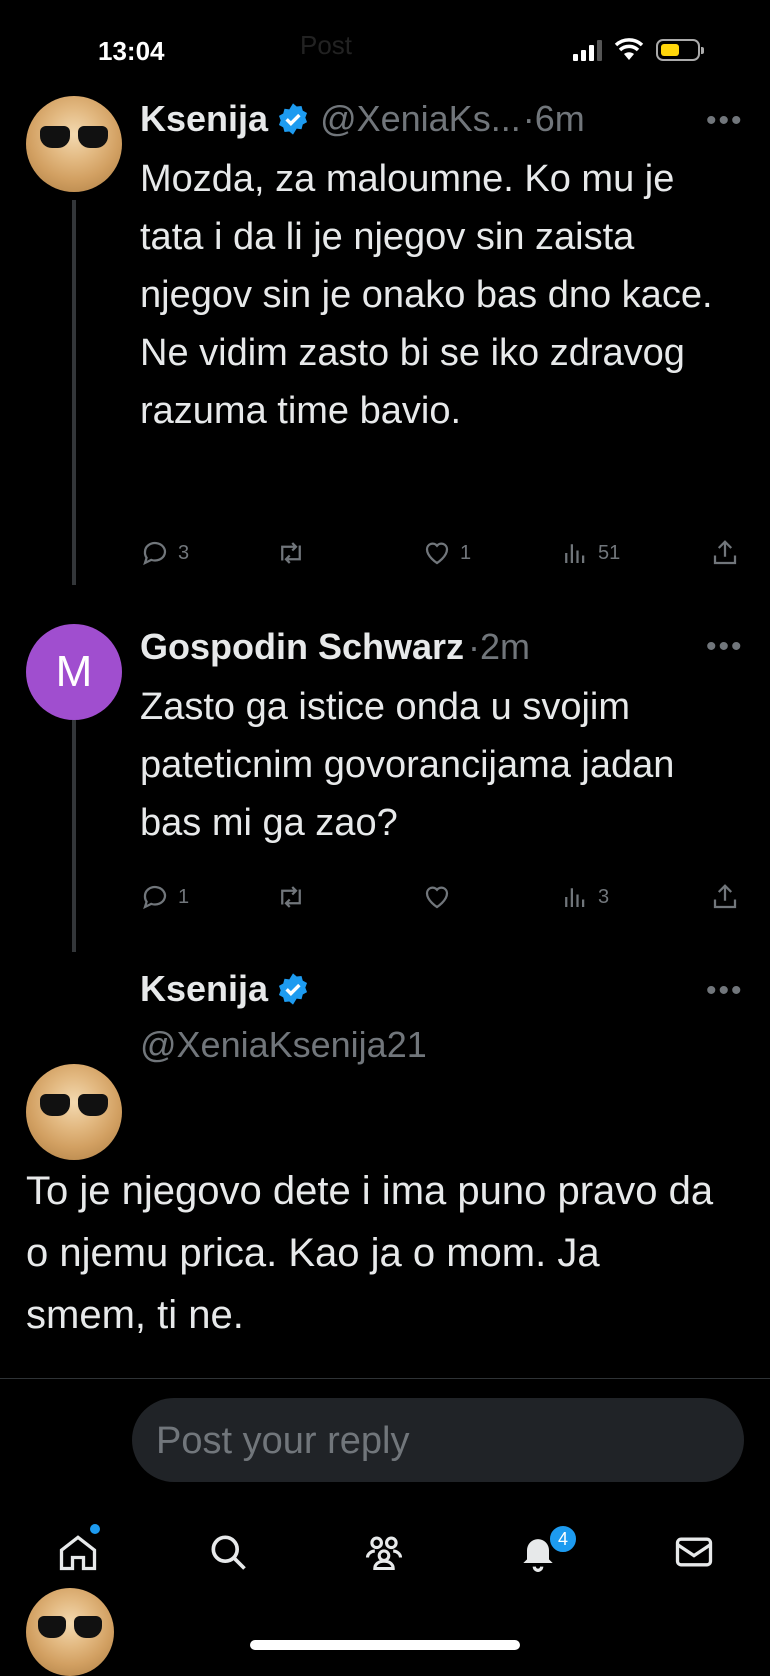 This screenshot has width=770, height=1676. I want to click on views-button: 3, so click(584, 897).